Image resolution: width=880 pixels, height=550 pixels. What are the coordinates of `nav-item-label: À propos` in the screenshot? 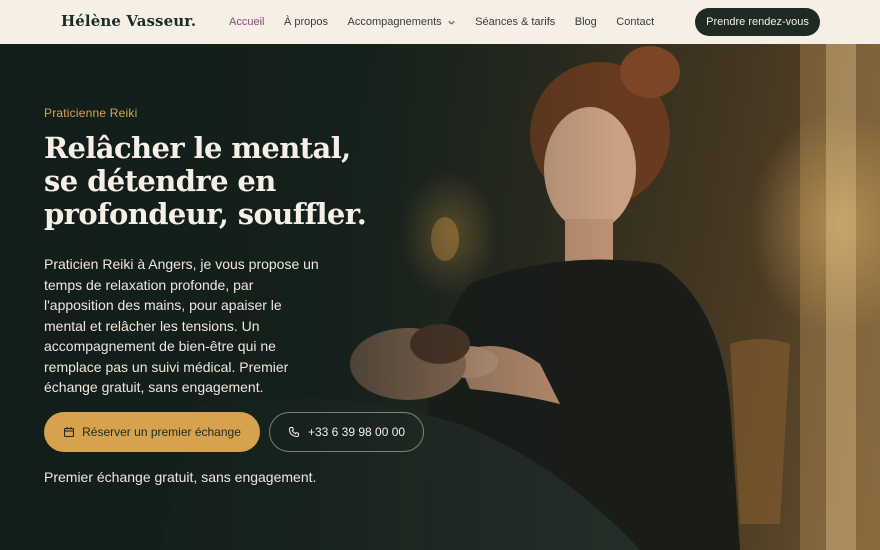 It's located at (305, 22).